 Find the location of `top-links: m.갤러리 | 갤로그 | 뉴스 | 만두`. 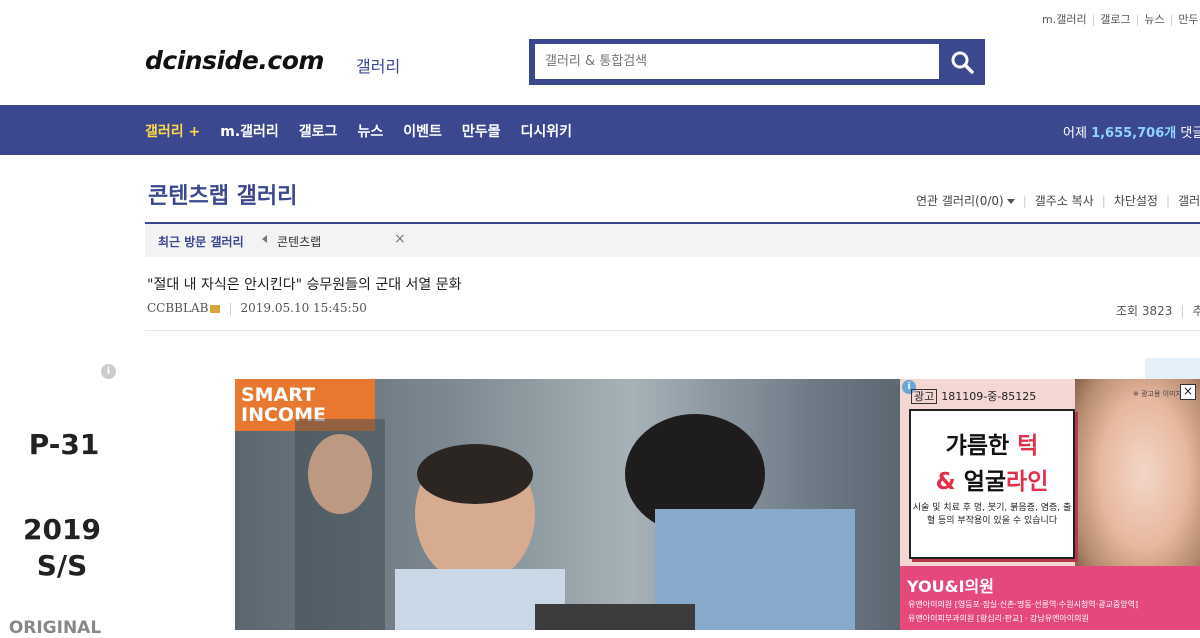

top-links: m.갤러리 | 갤로그 | 뉴스 | 만두 is located at coordinates (1120, 19).